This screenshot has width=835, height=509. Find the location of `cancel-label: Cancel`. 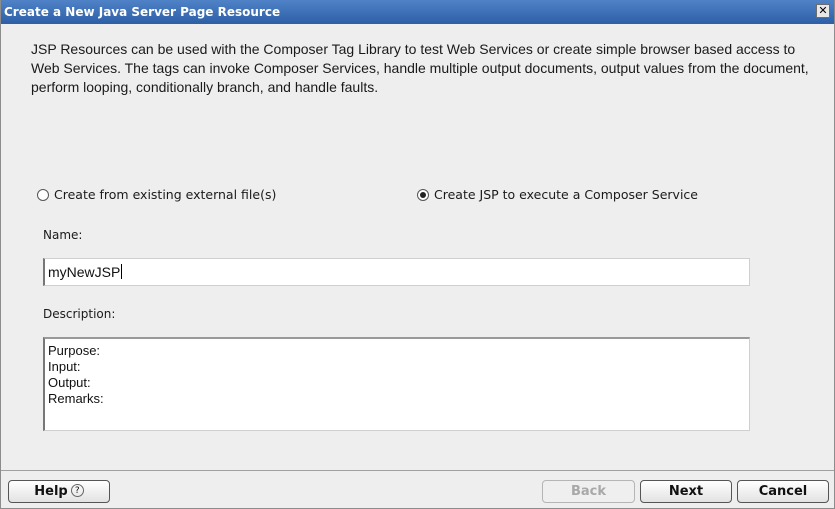

cancel-label: Cancel is located at coordinates (783, 491).